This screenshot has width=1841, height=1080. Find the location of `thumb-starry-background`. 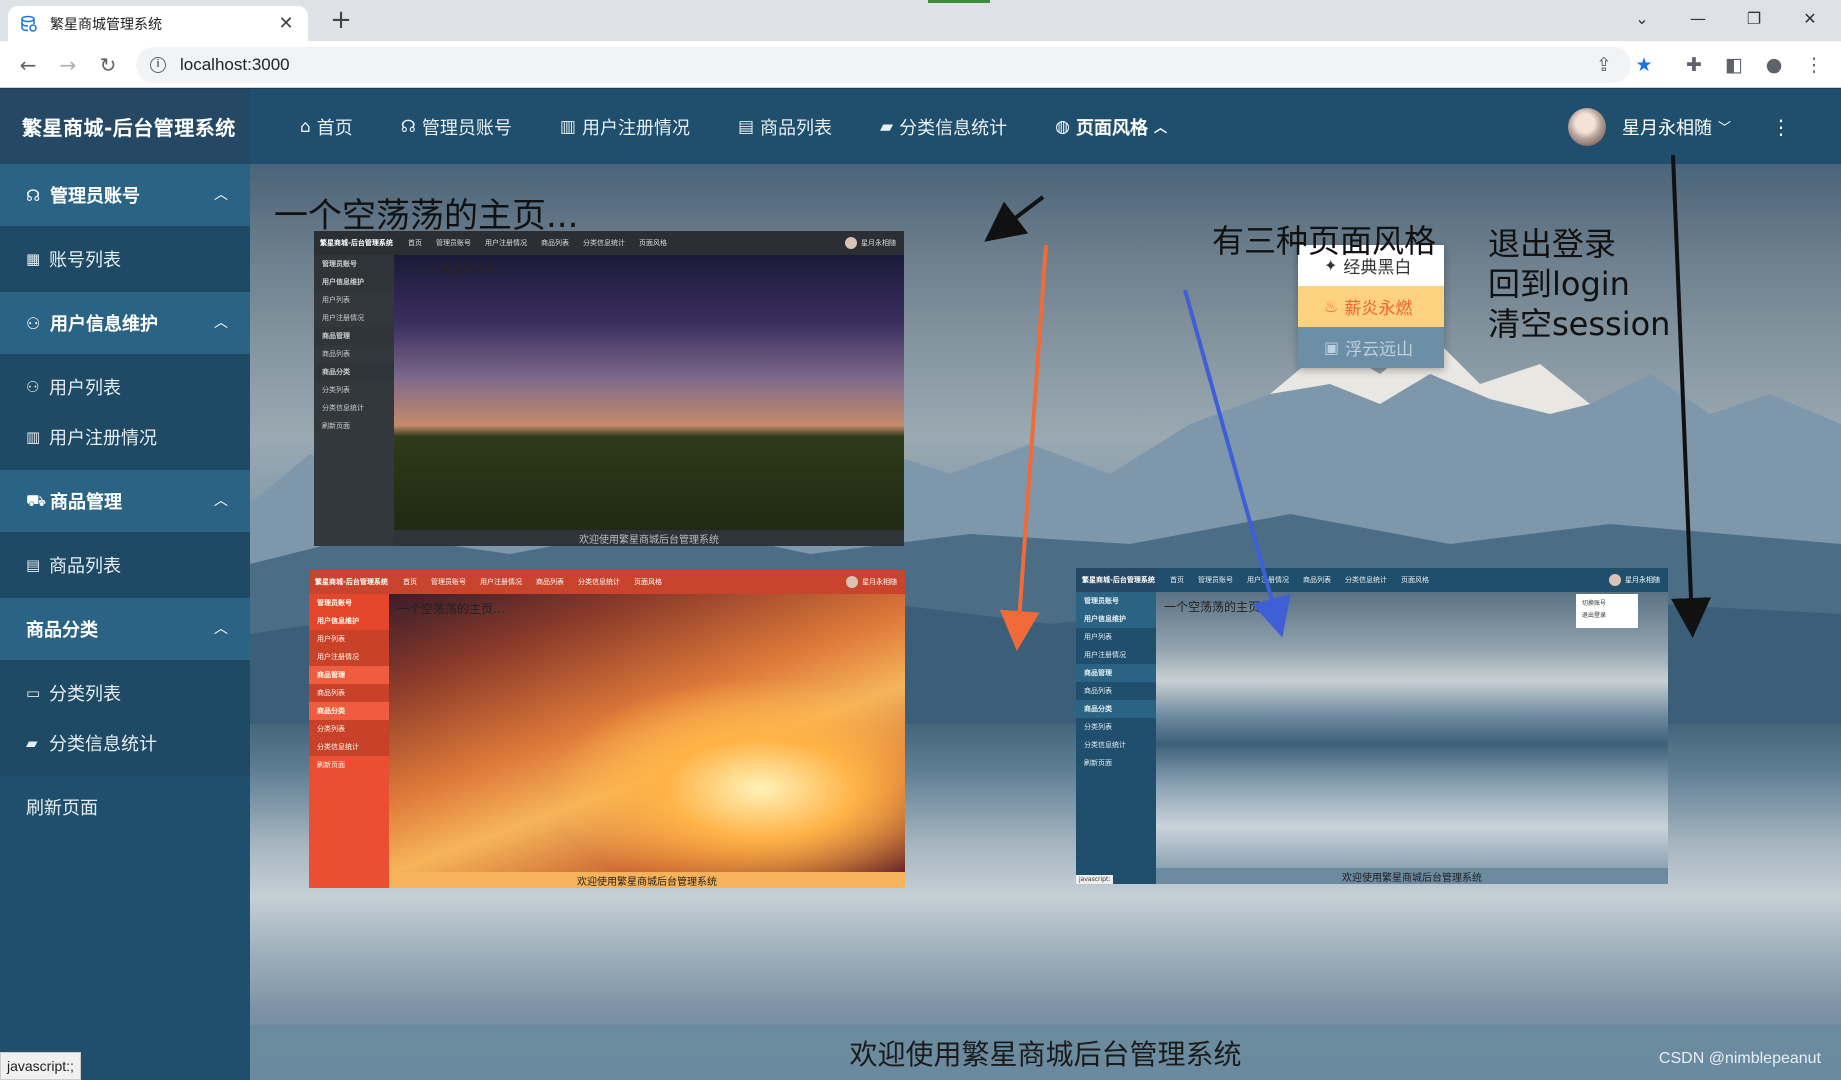

thumb-starry-background is located at coordinates (649, 392).